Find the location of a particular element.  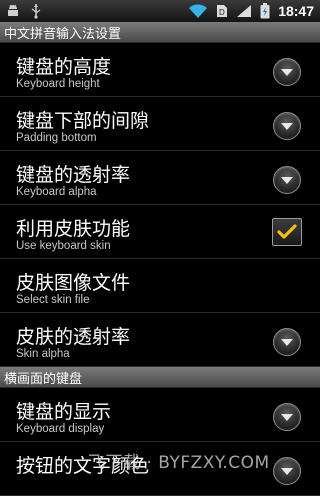

sd-card-icon: D is located at coordinates (222, 11).